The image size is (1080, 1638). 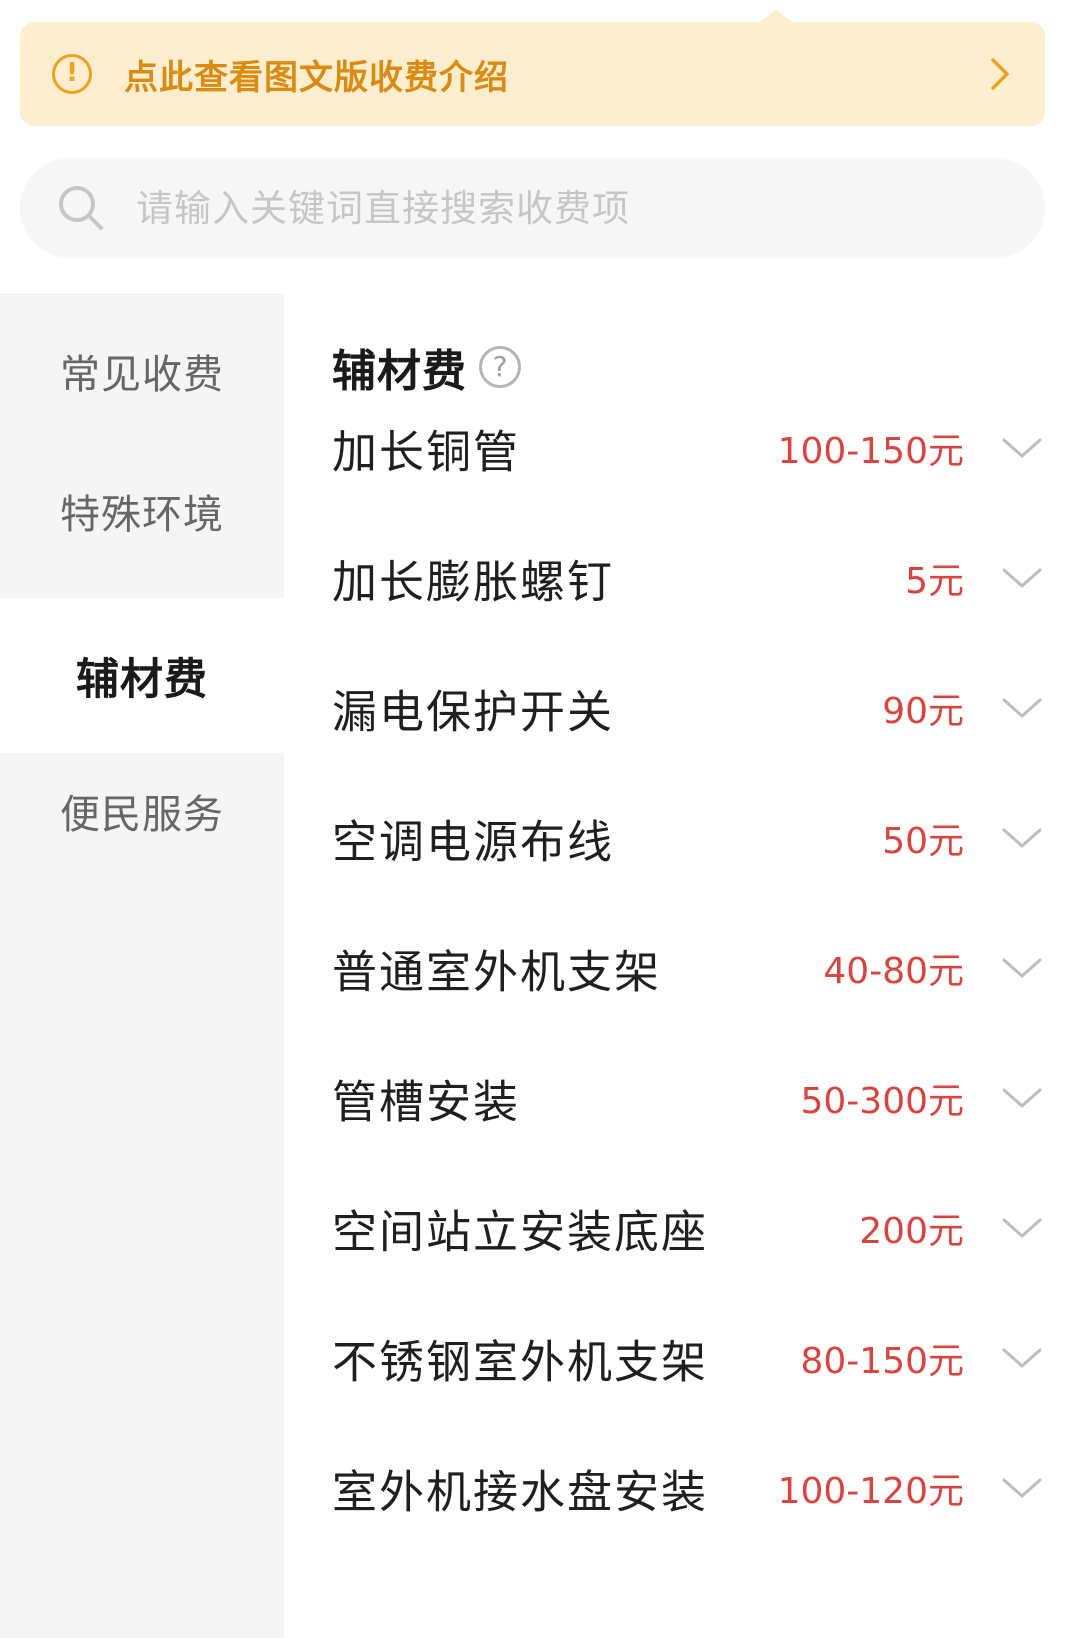 What do you see at coordinates (1000, 74) in the screenshot?
I see `chevron-right-icon` at bounding box center [1000, 74].